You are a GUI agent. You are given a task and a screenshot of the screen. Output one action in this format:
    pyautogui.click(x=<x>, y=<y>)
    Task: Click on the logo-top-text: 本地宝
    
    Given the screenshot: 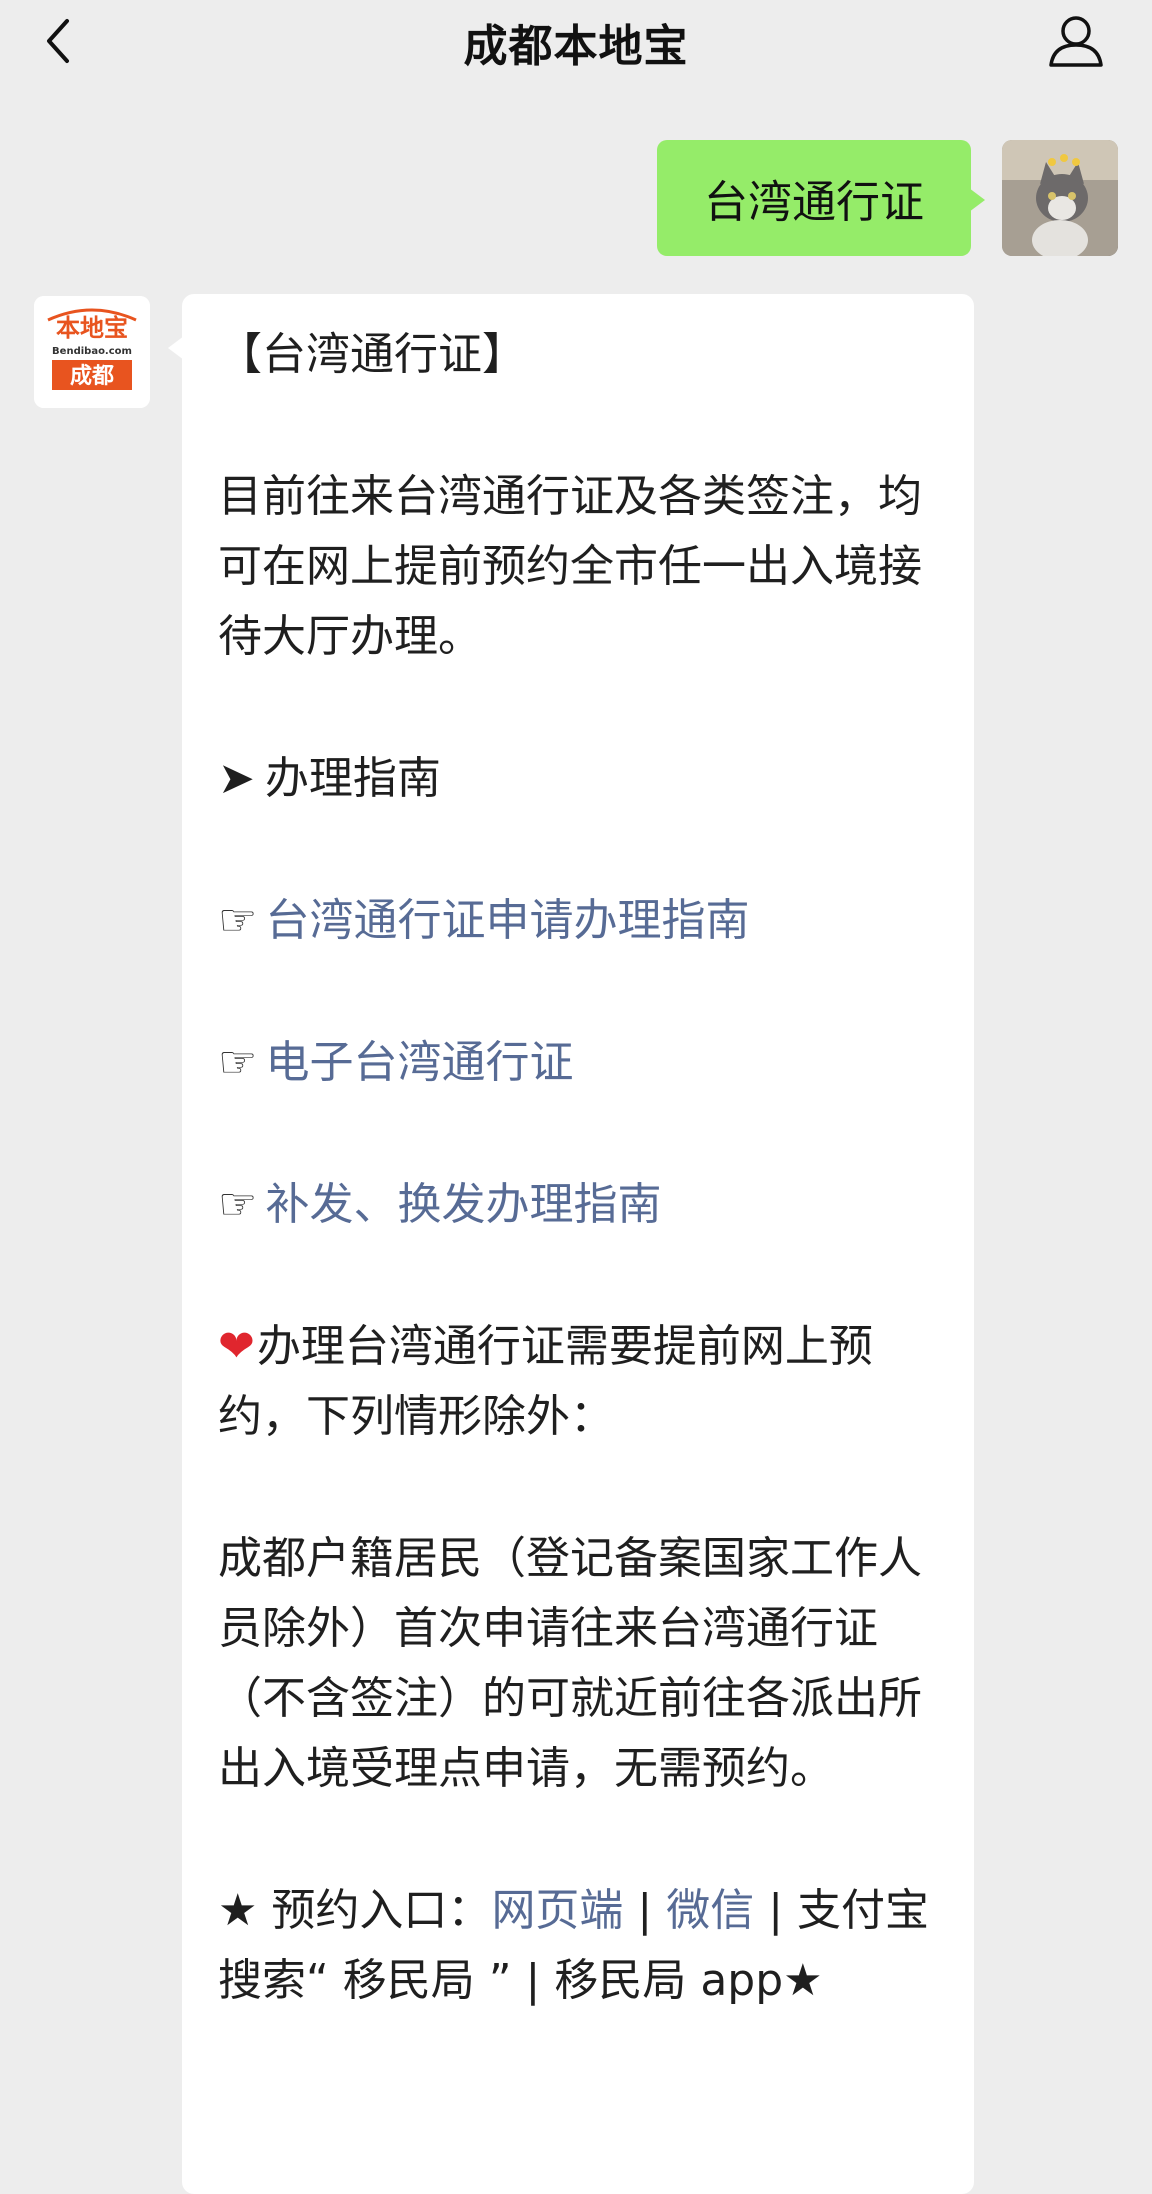 What is the action you would take?
    pyautogui.click(x=92, y=328)
    